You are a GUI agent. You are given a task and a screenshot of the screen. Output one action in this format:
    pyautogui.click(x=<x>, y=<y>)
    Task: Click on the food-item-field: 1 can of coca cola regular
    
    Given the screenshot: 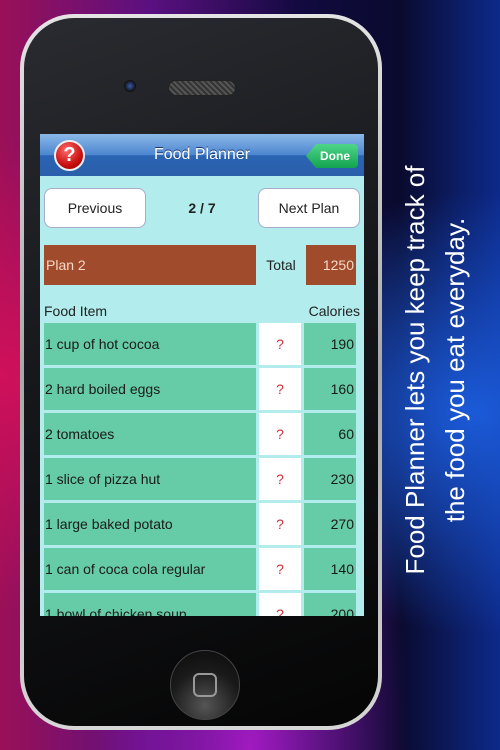 What is the action you would take?
    pyautogui.click(x=150, y=569)
    